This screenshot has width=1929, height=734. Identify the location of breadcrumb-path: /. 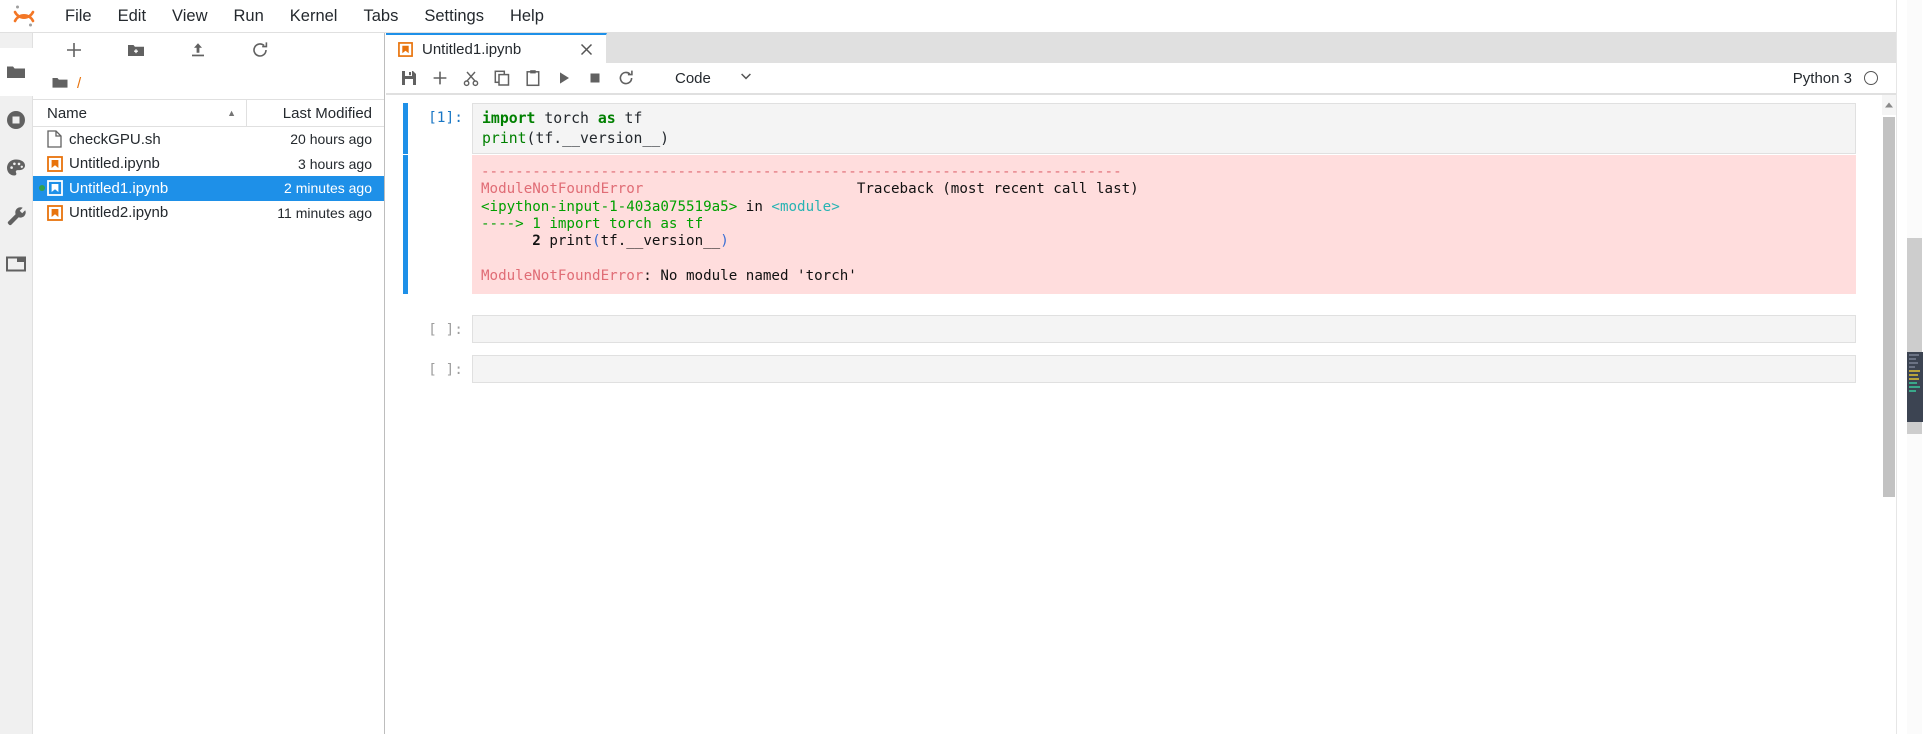
(79, 83).